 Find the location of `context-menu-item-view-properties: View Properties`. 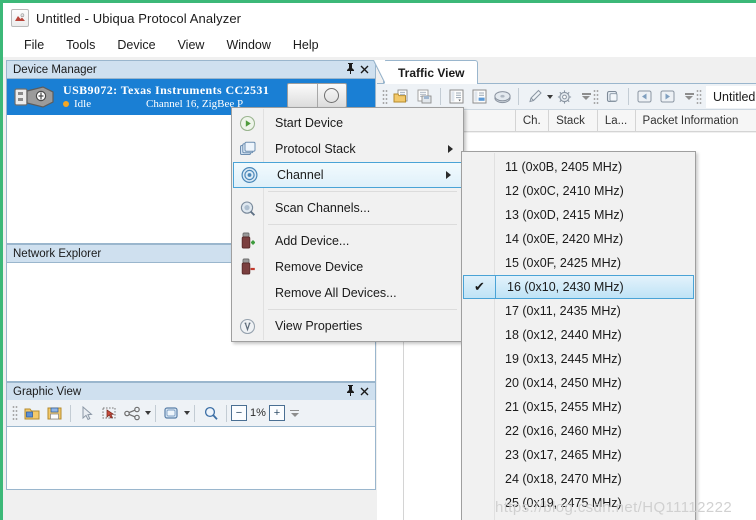

context-menu-item-view-properties: View Properties is located at coordinates (347, 326).